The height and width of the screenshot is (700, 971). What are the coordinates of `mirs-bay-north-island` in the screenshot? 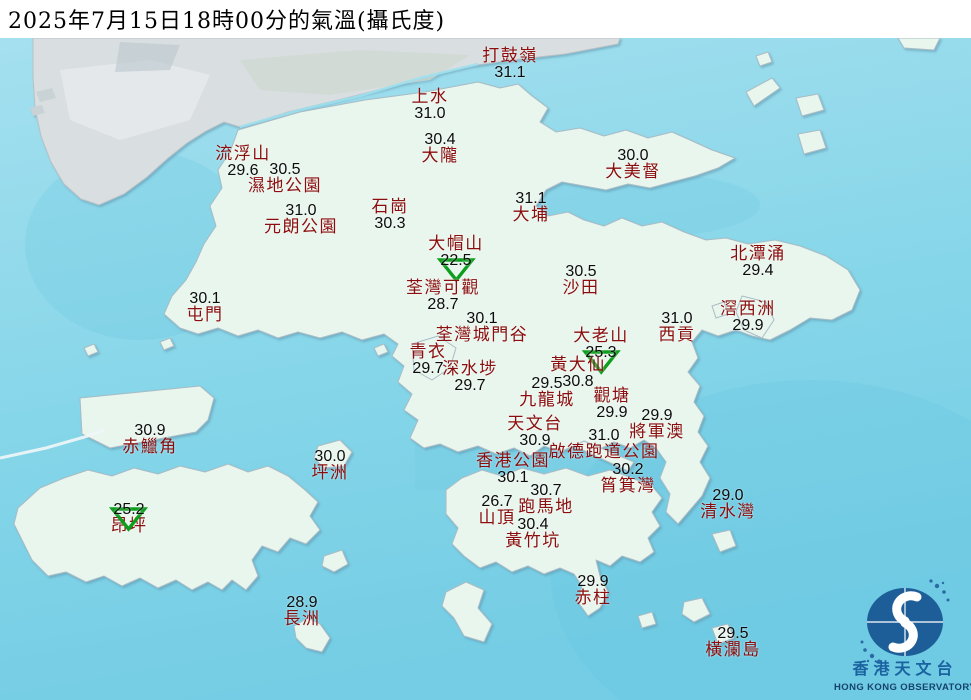 It's located at (919, 44).